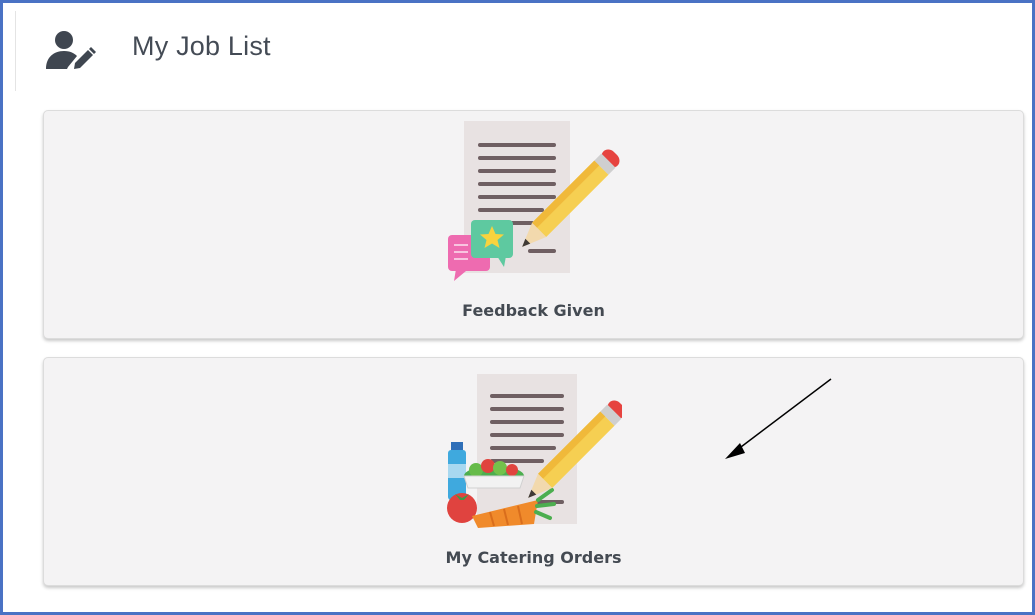 This screenshot has height=615, width=1035. Describe the element at coordinates (534, 201) in the screenshot. I see `feedback-document-icon` at that location.